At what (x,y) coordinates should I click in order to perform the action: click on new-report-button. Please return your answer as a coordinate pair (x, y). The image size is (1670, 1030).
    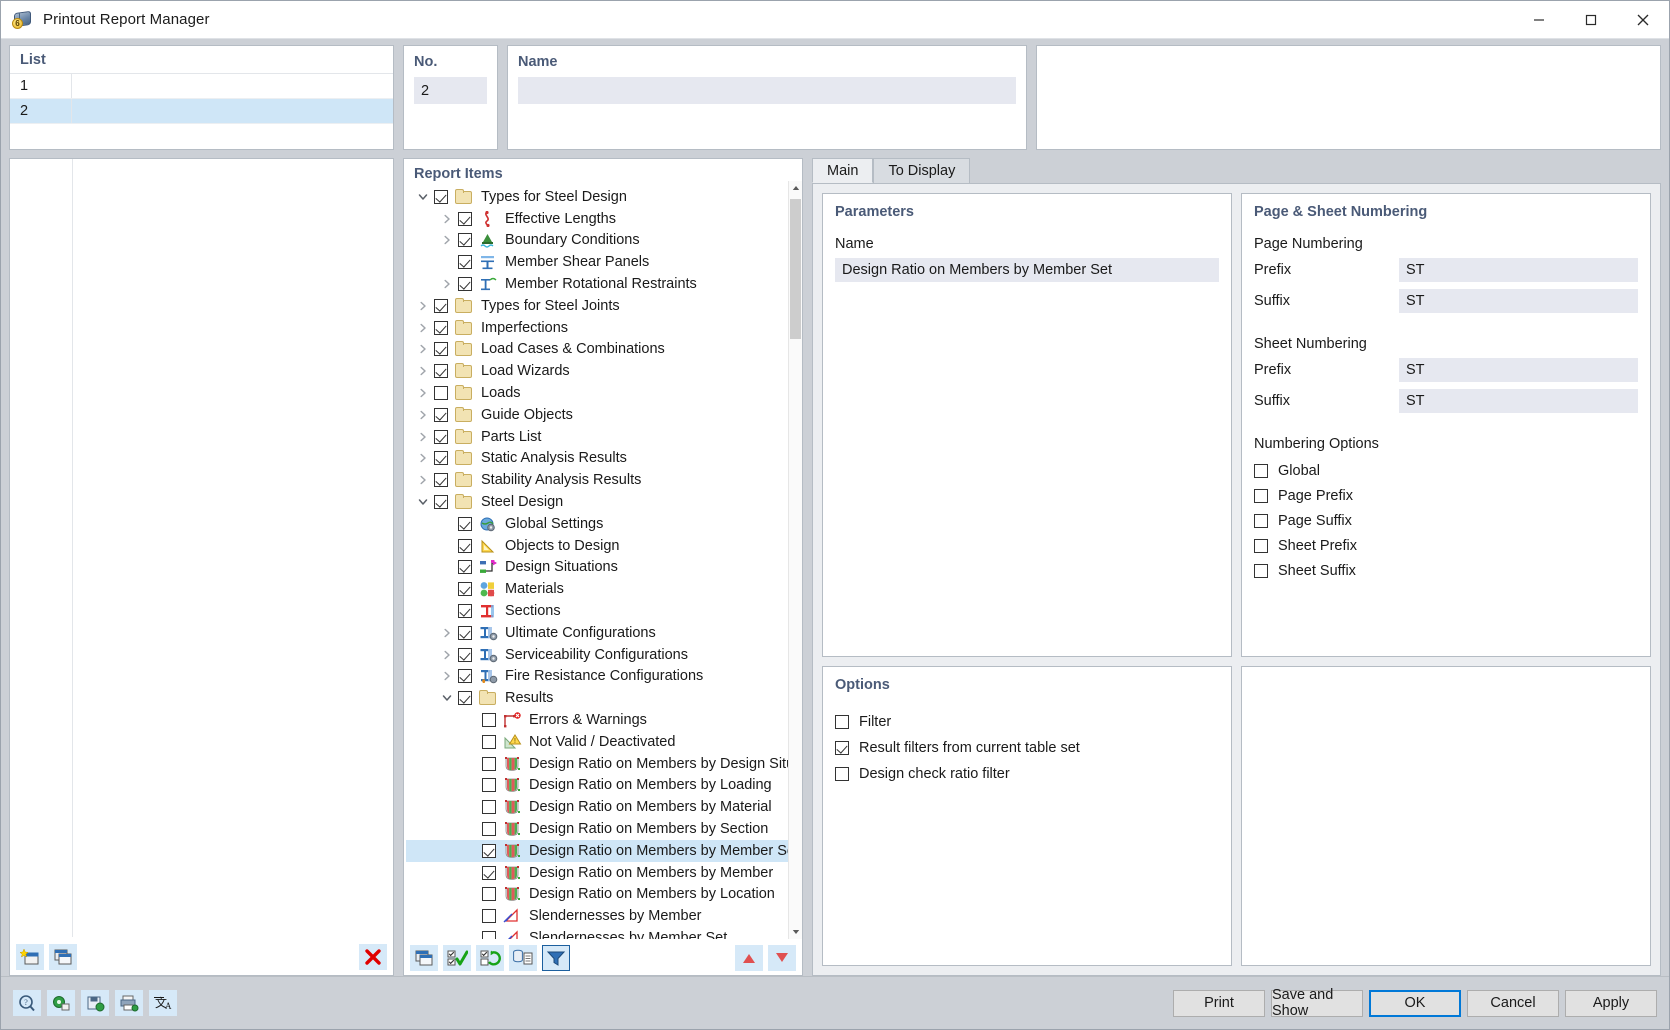
    Looking at the image, I should click on (30, 957).